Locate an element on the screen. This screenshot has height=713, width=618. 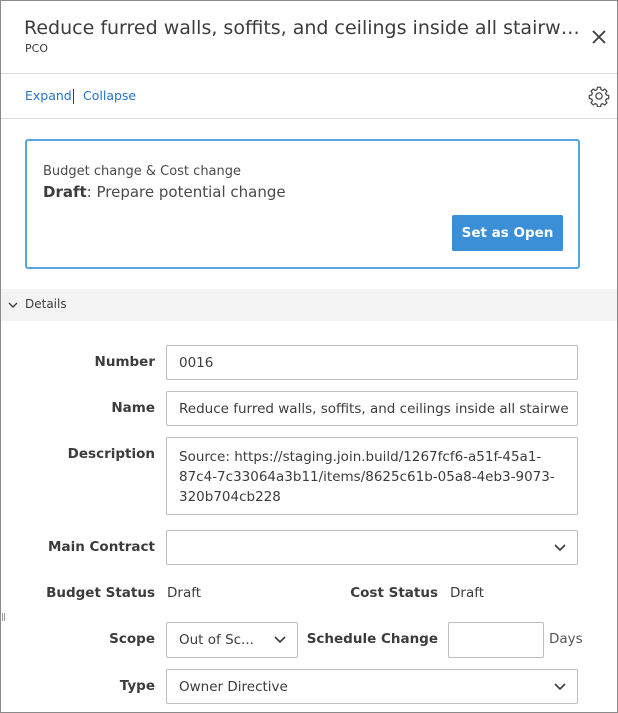
cost-status-label: Cost Status is located at coordinates (394, 593).